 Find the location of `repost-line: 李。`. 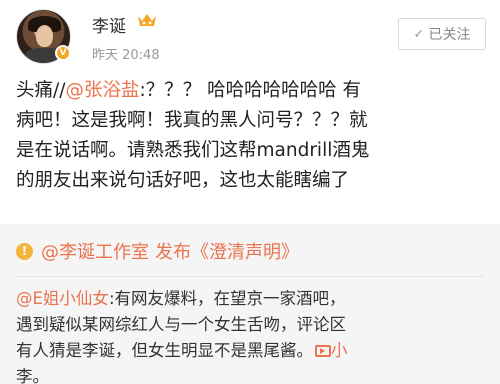

repost-line: 李。 is located at coordinates (32, 375).